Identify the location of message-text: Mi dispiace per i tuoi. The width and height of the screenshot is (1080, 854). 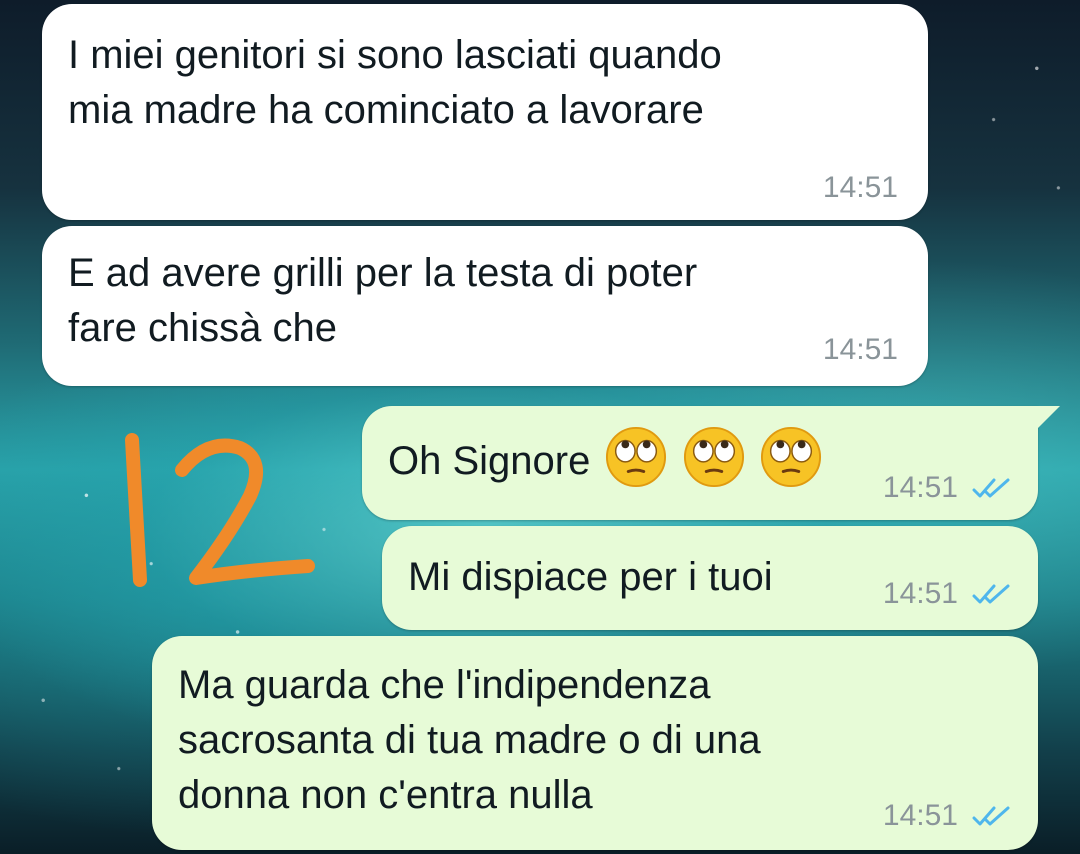
(590, 577).